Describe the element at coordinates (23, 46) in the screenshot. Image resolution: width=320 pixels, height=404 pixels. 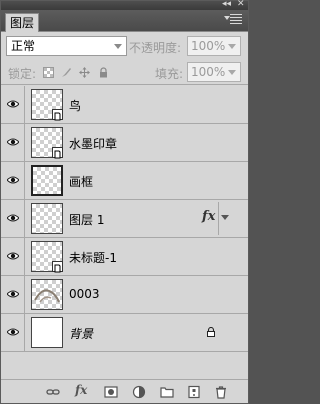
I see `blend-mode-value: 正常` at that location.